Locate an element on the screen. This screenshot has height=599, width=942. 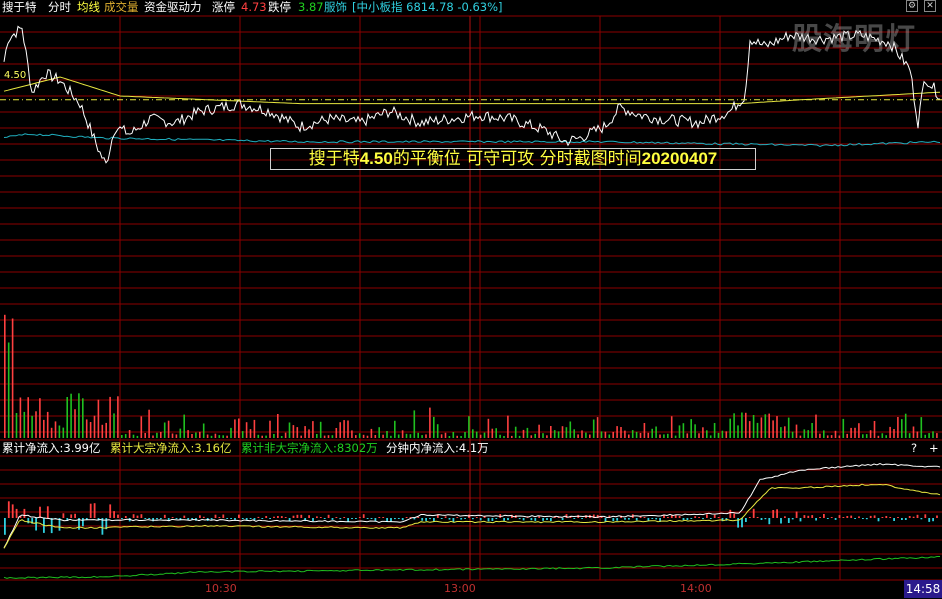
sector-label: 服饰 is located at coordinates (335, 7).